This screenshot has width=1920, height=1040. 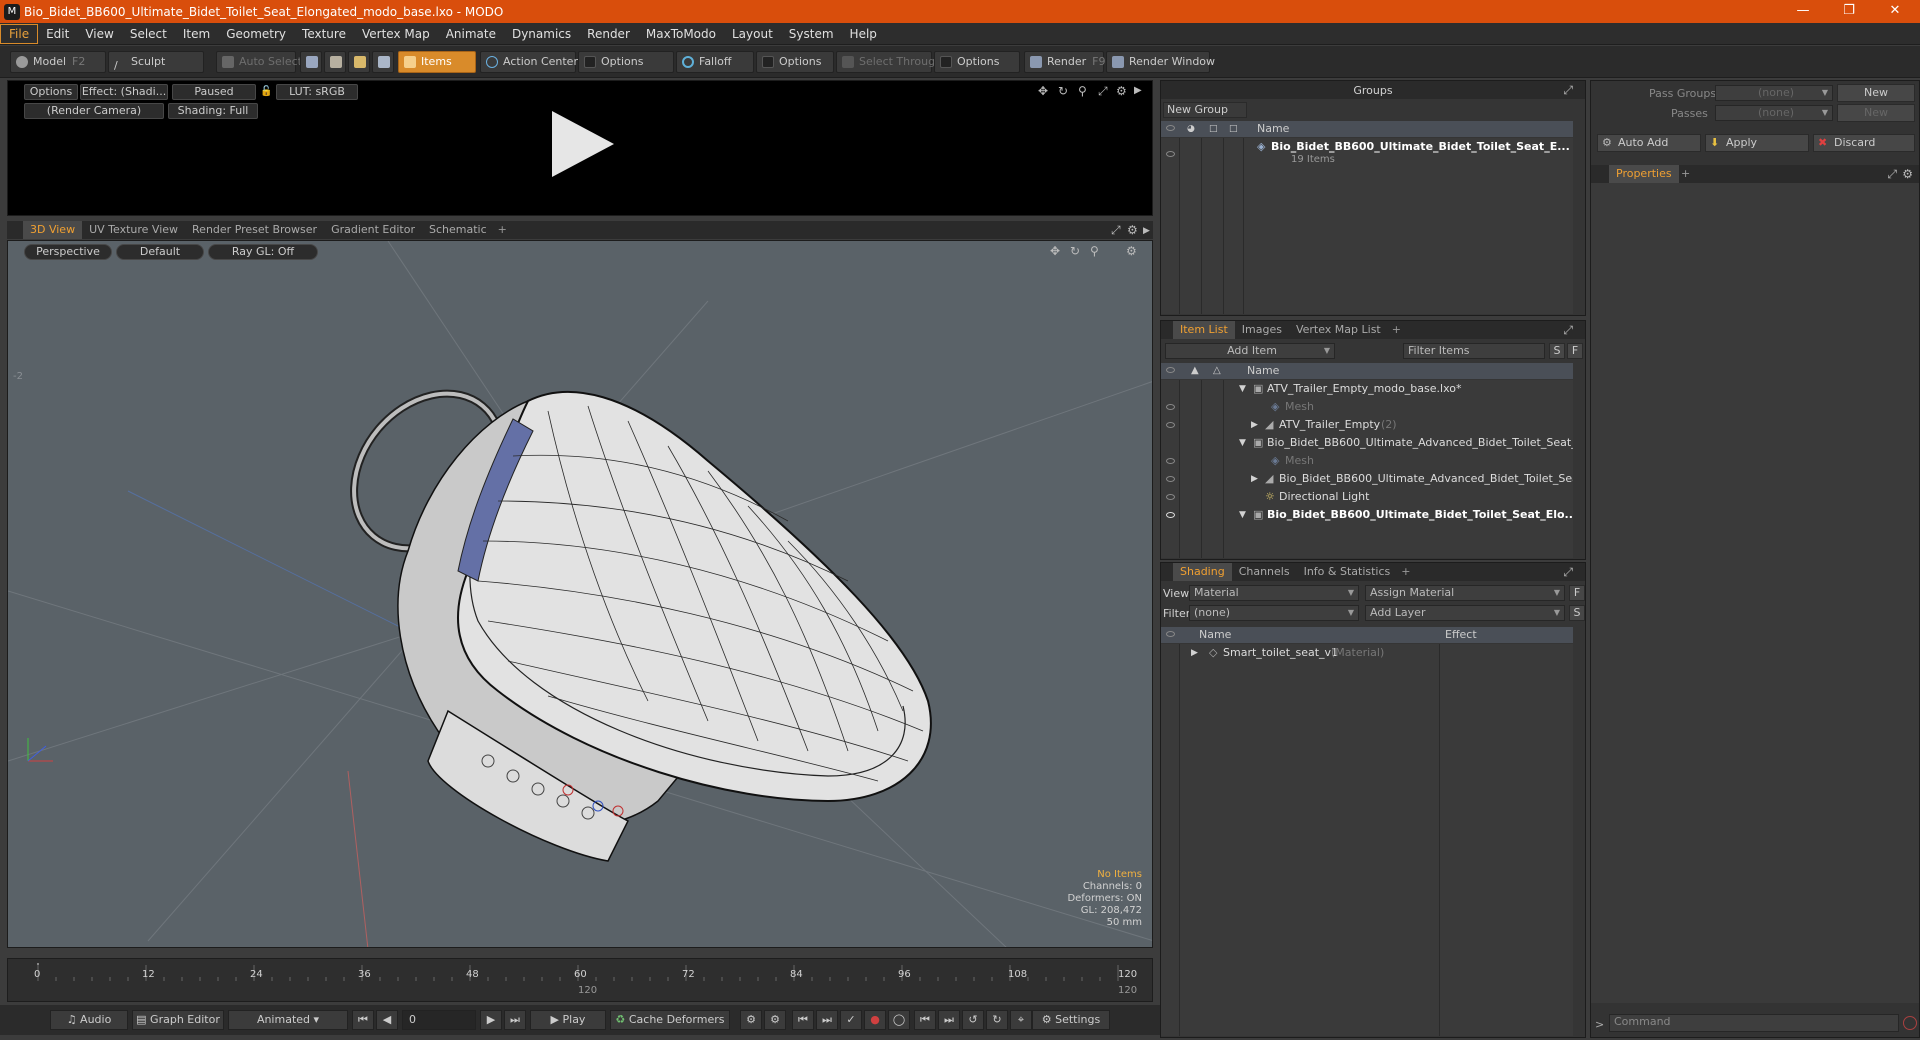 What do you see at coordinates (1264, 572) in the screenshot?
I see `tab-channels: Channels` at bounding box center [1264, 572].